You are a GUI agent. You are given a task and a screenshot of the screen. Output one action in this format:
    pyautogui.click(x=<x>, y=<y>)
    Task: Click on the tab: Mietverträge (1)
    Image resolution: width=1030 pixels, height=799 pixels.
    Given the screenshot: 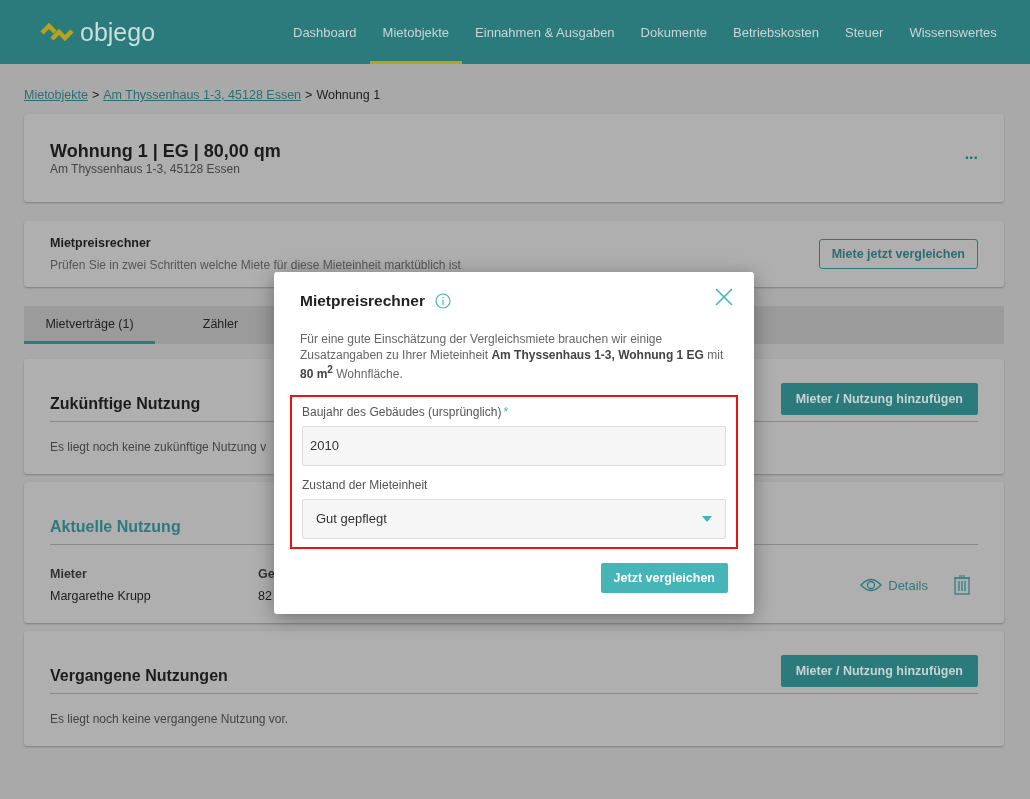 What is the action you would take?
    pyautogui.click(x=89, y=325)
    